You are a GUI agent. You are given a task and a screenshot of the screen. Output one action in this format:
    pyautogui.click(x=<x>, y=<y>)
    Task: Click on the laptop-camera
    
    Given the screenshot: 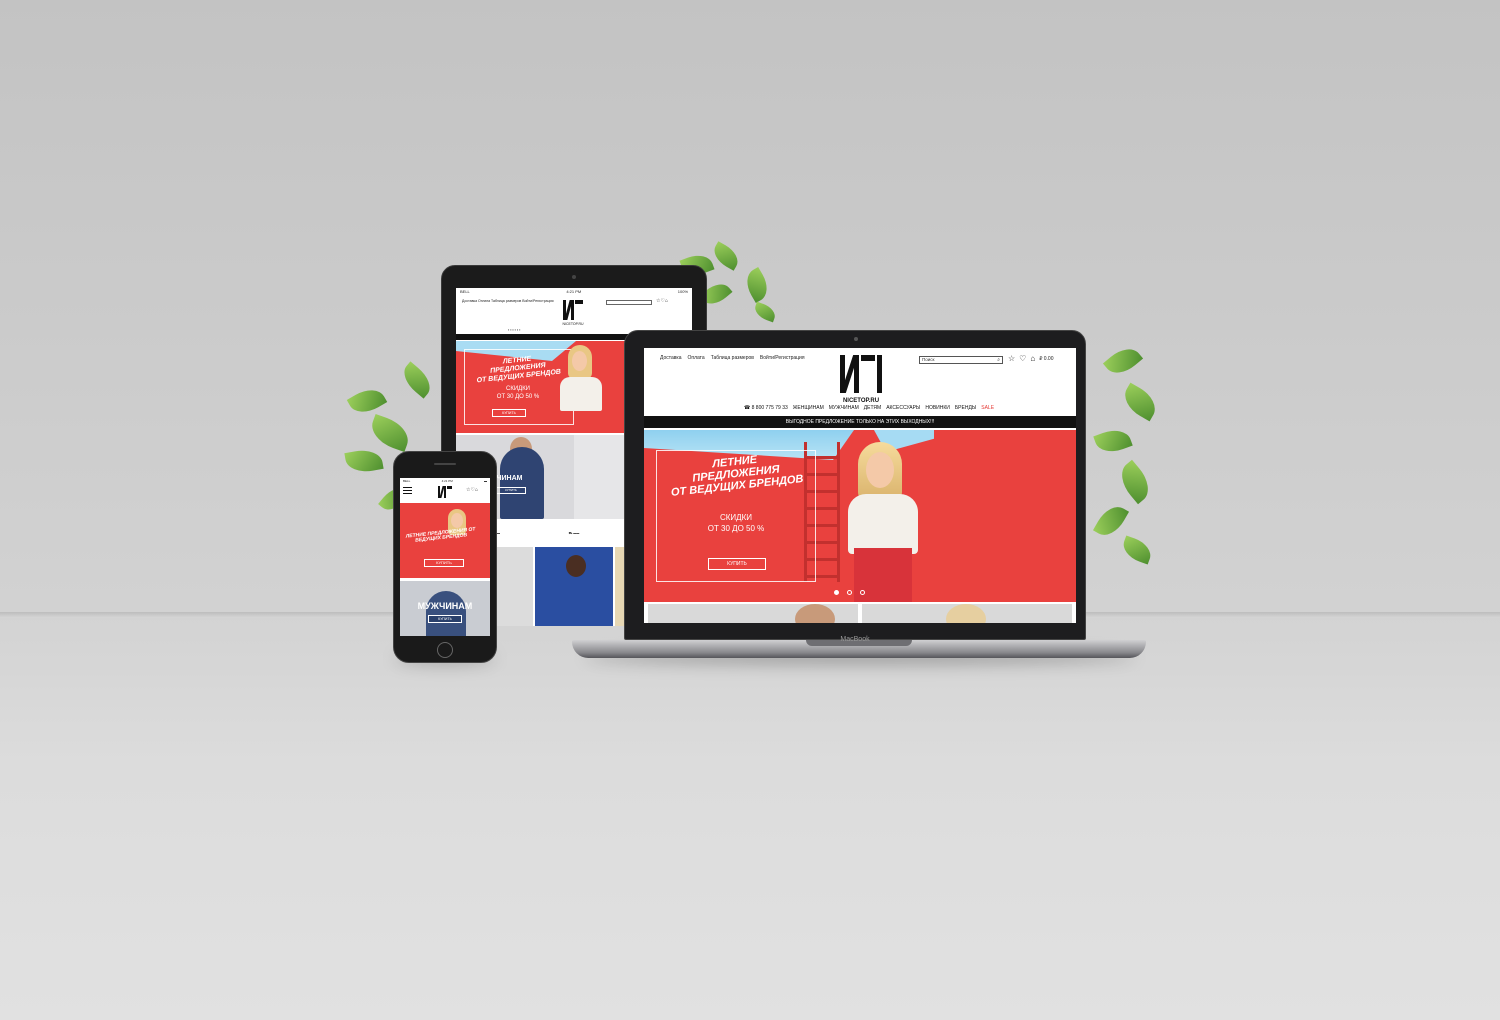 What is the action you would take?
    pyautogui.click(x=856, y=339)
    